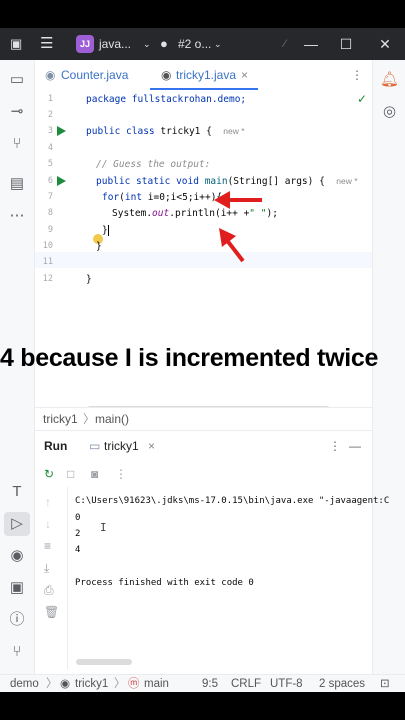 The height and width of the screenshot is (720, 405). What do you see at coordinates (238, 200) in the screenshot?
I see `red-arrow-left` at bounding box center [238, 200].